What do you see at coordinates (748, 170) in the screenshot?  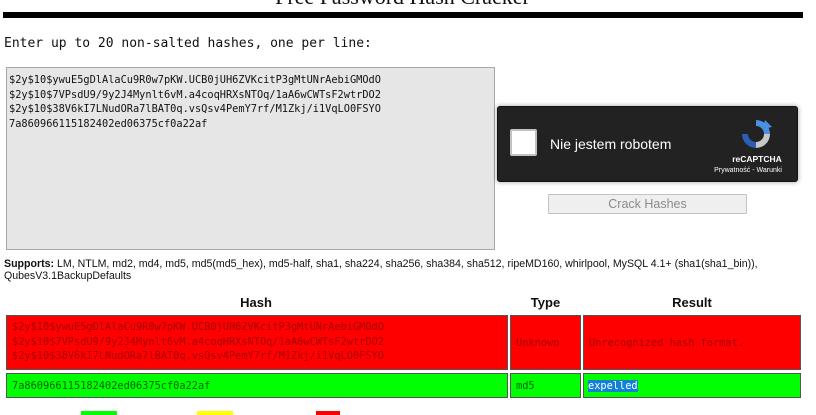 I see `recaptcha-links: Prywatność - Warunki` at bounding box center [748, 170].